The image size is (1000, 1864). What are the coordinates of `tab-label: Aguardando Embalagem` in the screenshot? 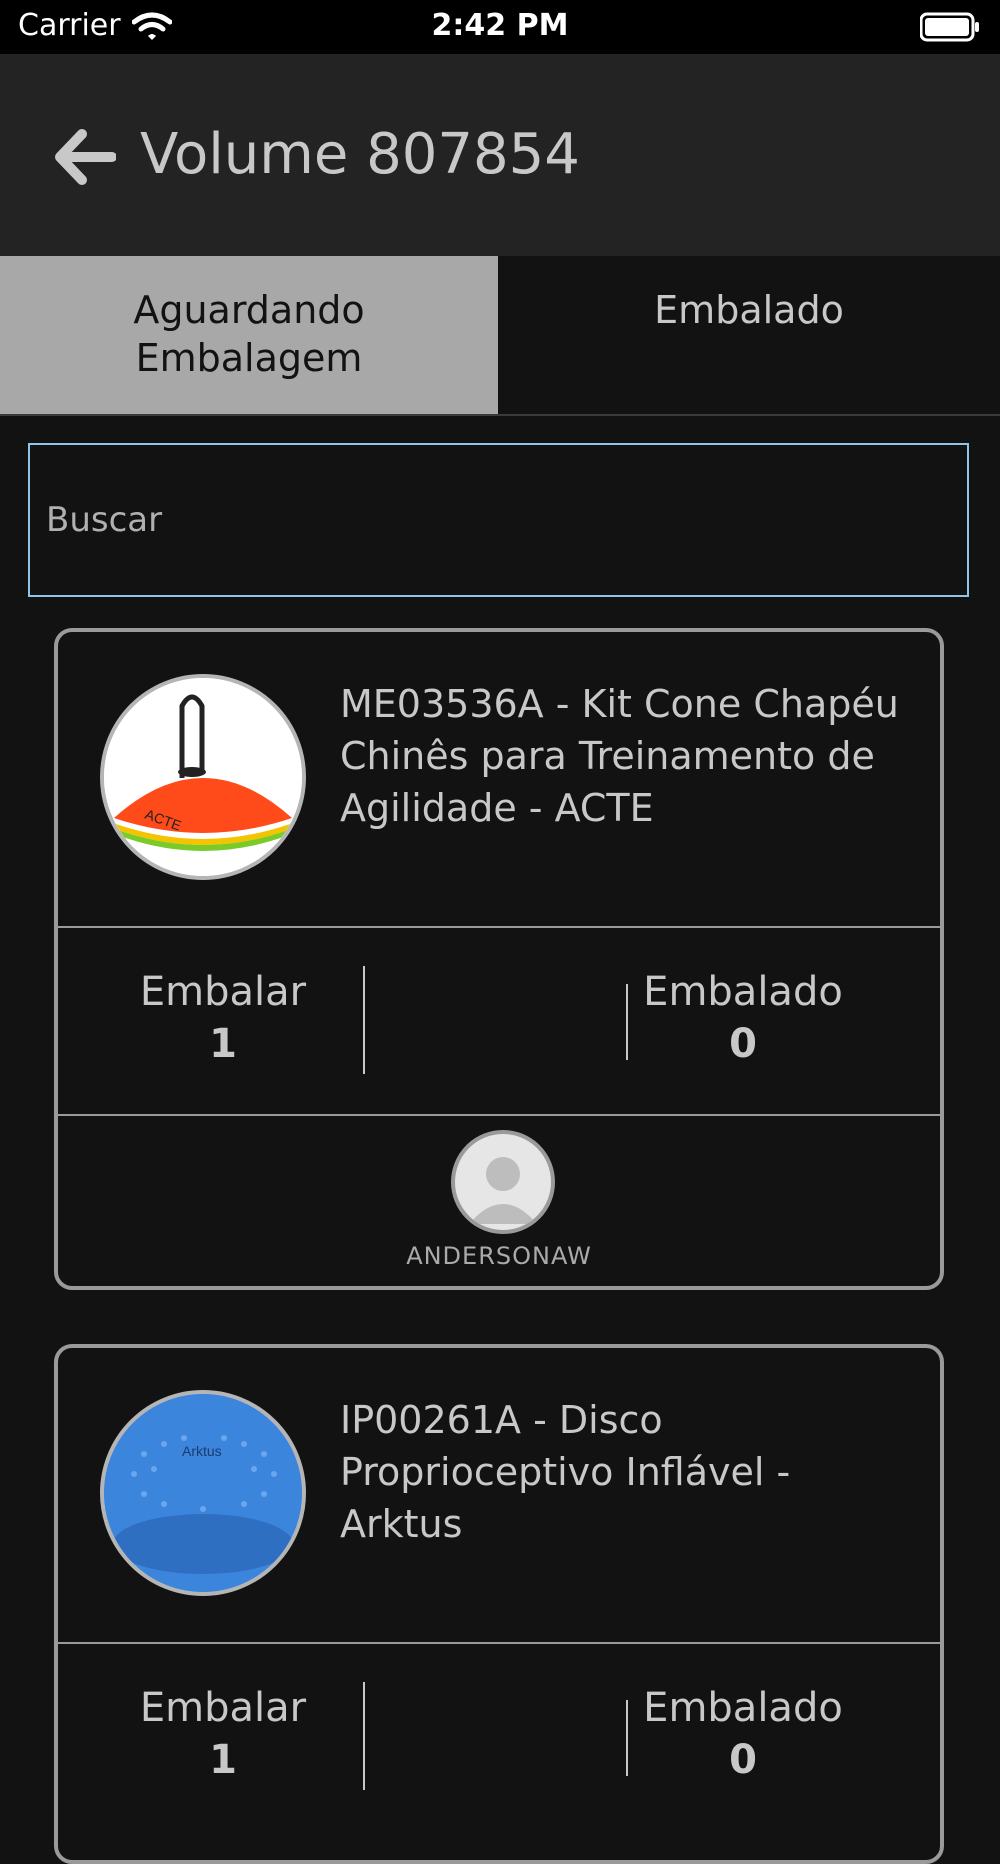 It's located at (249, 334).